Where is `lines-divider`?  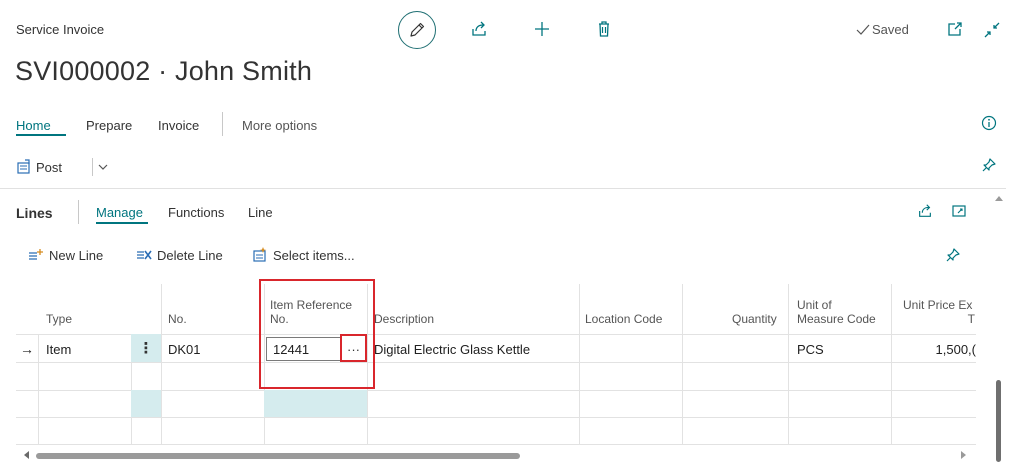
lines-divider is located at coordinates (78, 212).